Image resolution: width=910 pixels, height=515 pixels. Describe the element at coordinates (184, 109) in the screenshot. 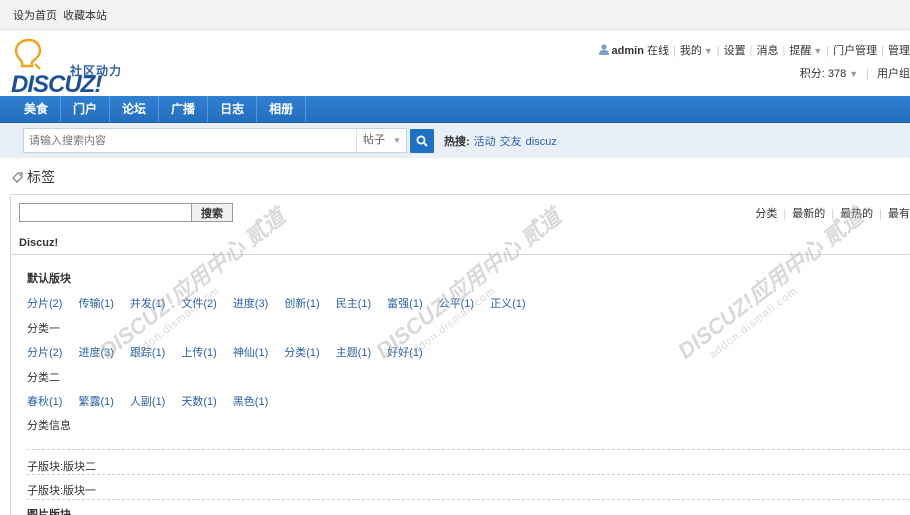

I see `nav-item-broadcast: 广播` at that location.